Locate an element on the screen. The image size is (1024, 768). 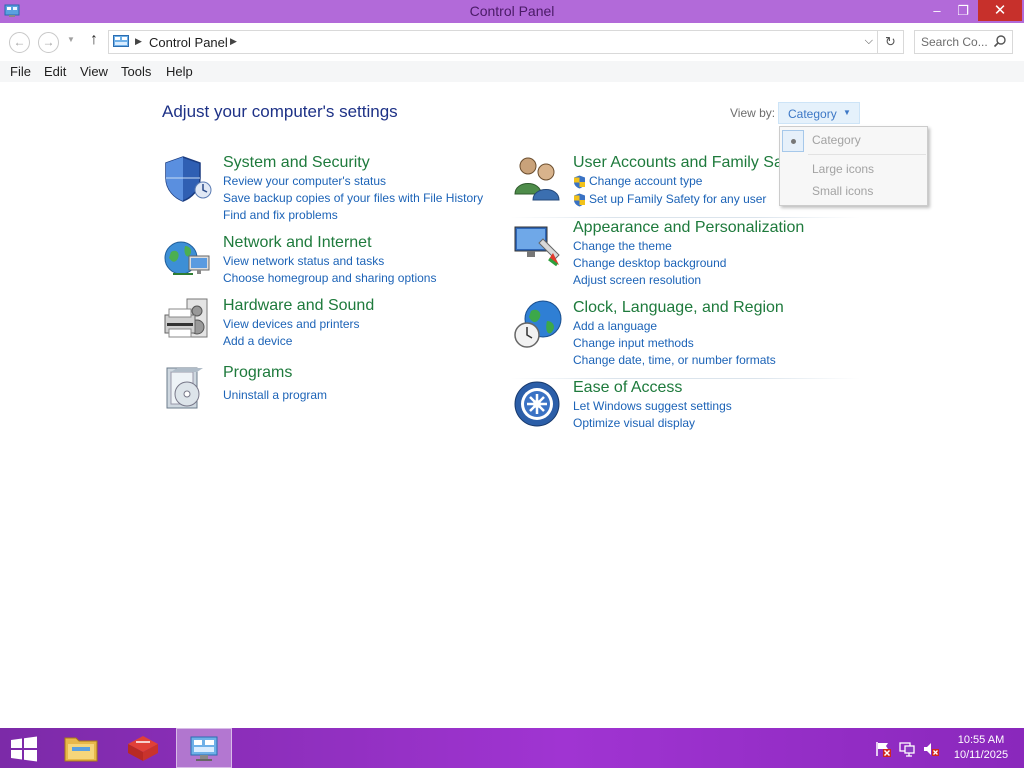
category-divider is located at coordinates (685, 217).